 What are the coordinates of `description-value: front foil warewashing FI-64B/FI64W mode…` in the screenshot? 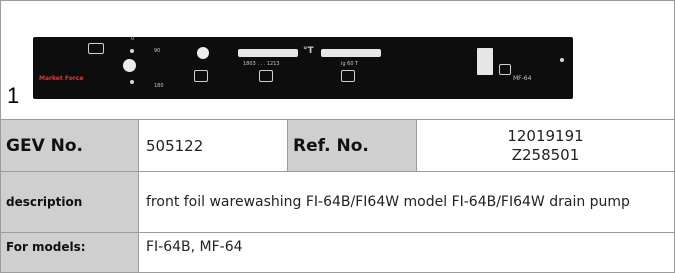 It's located at (388, 201).